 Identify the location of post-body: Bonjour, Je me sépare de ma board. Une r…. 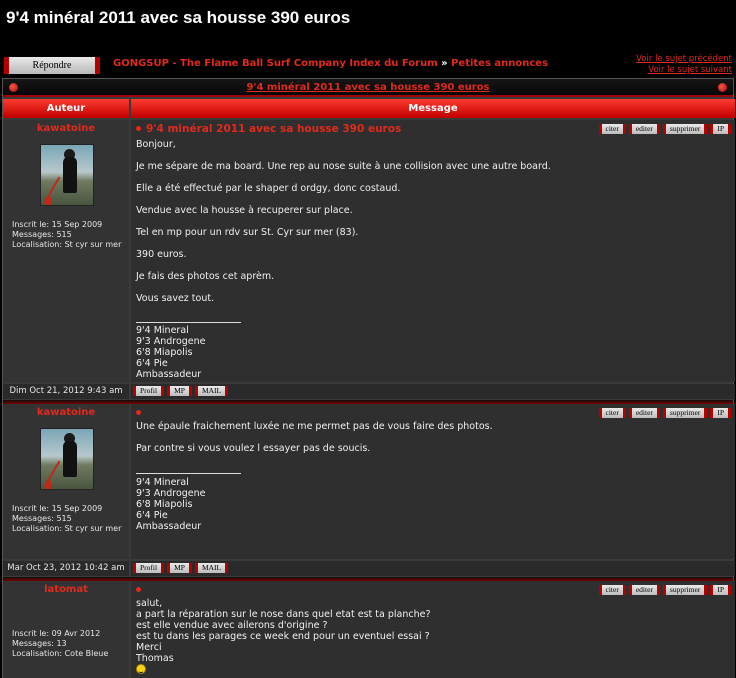
(343, 227).